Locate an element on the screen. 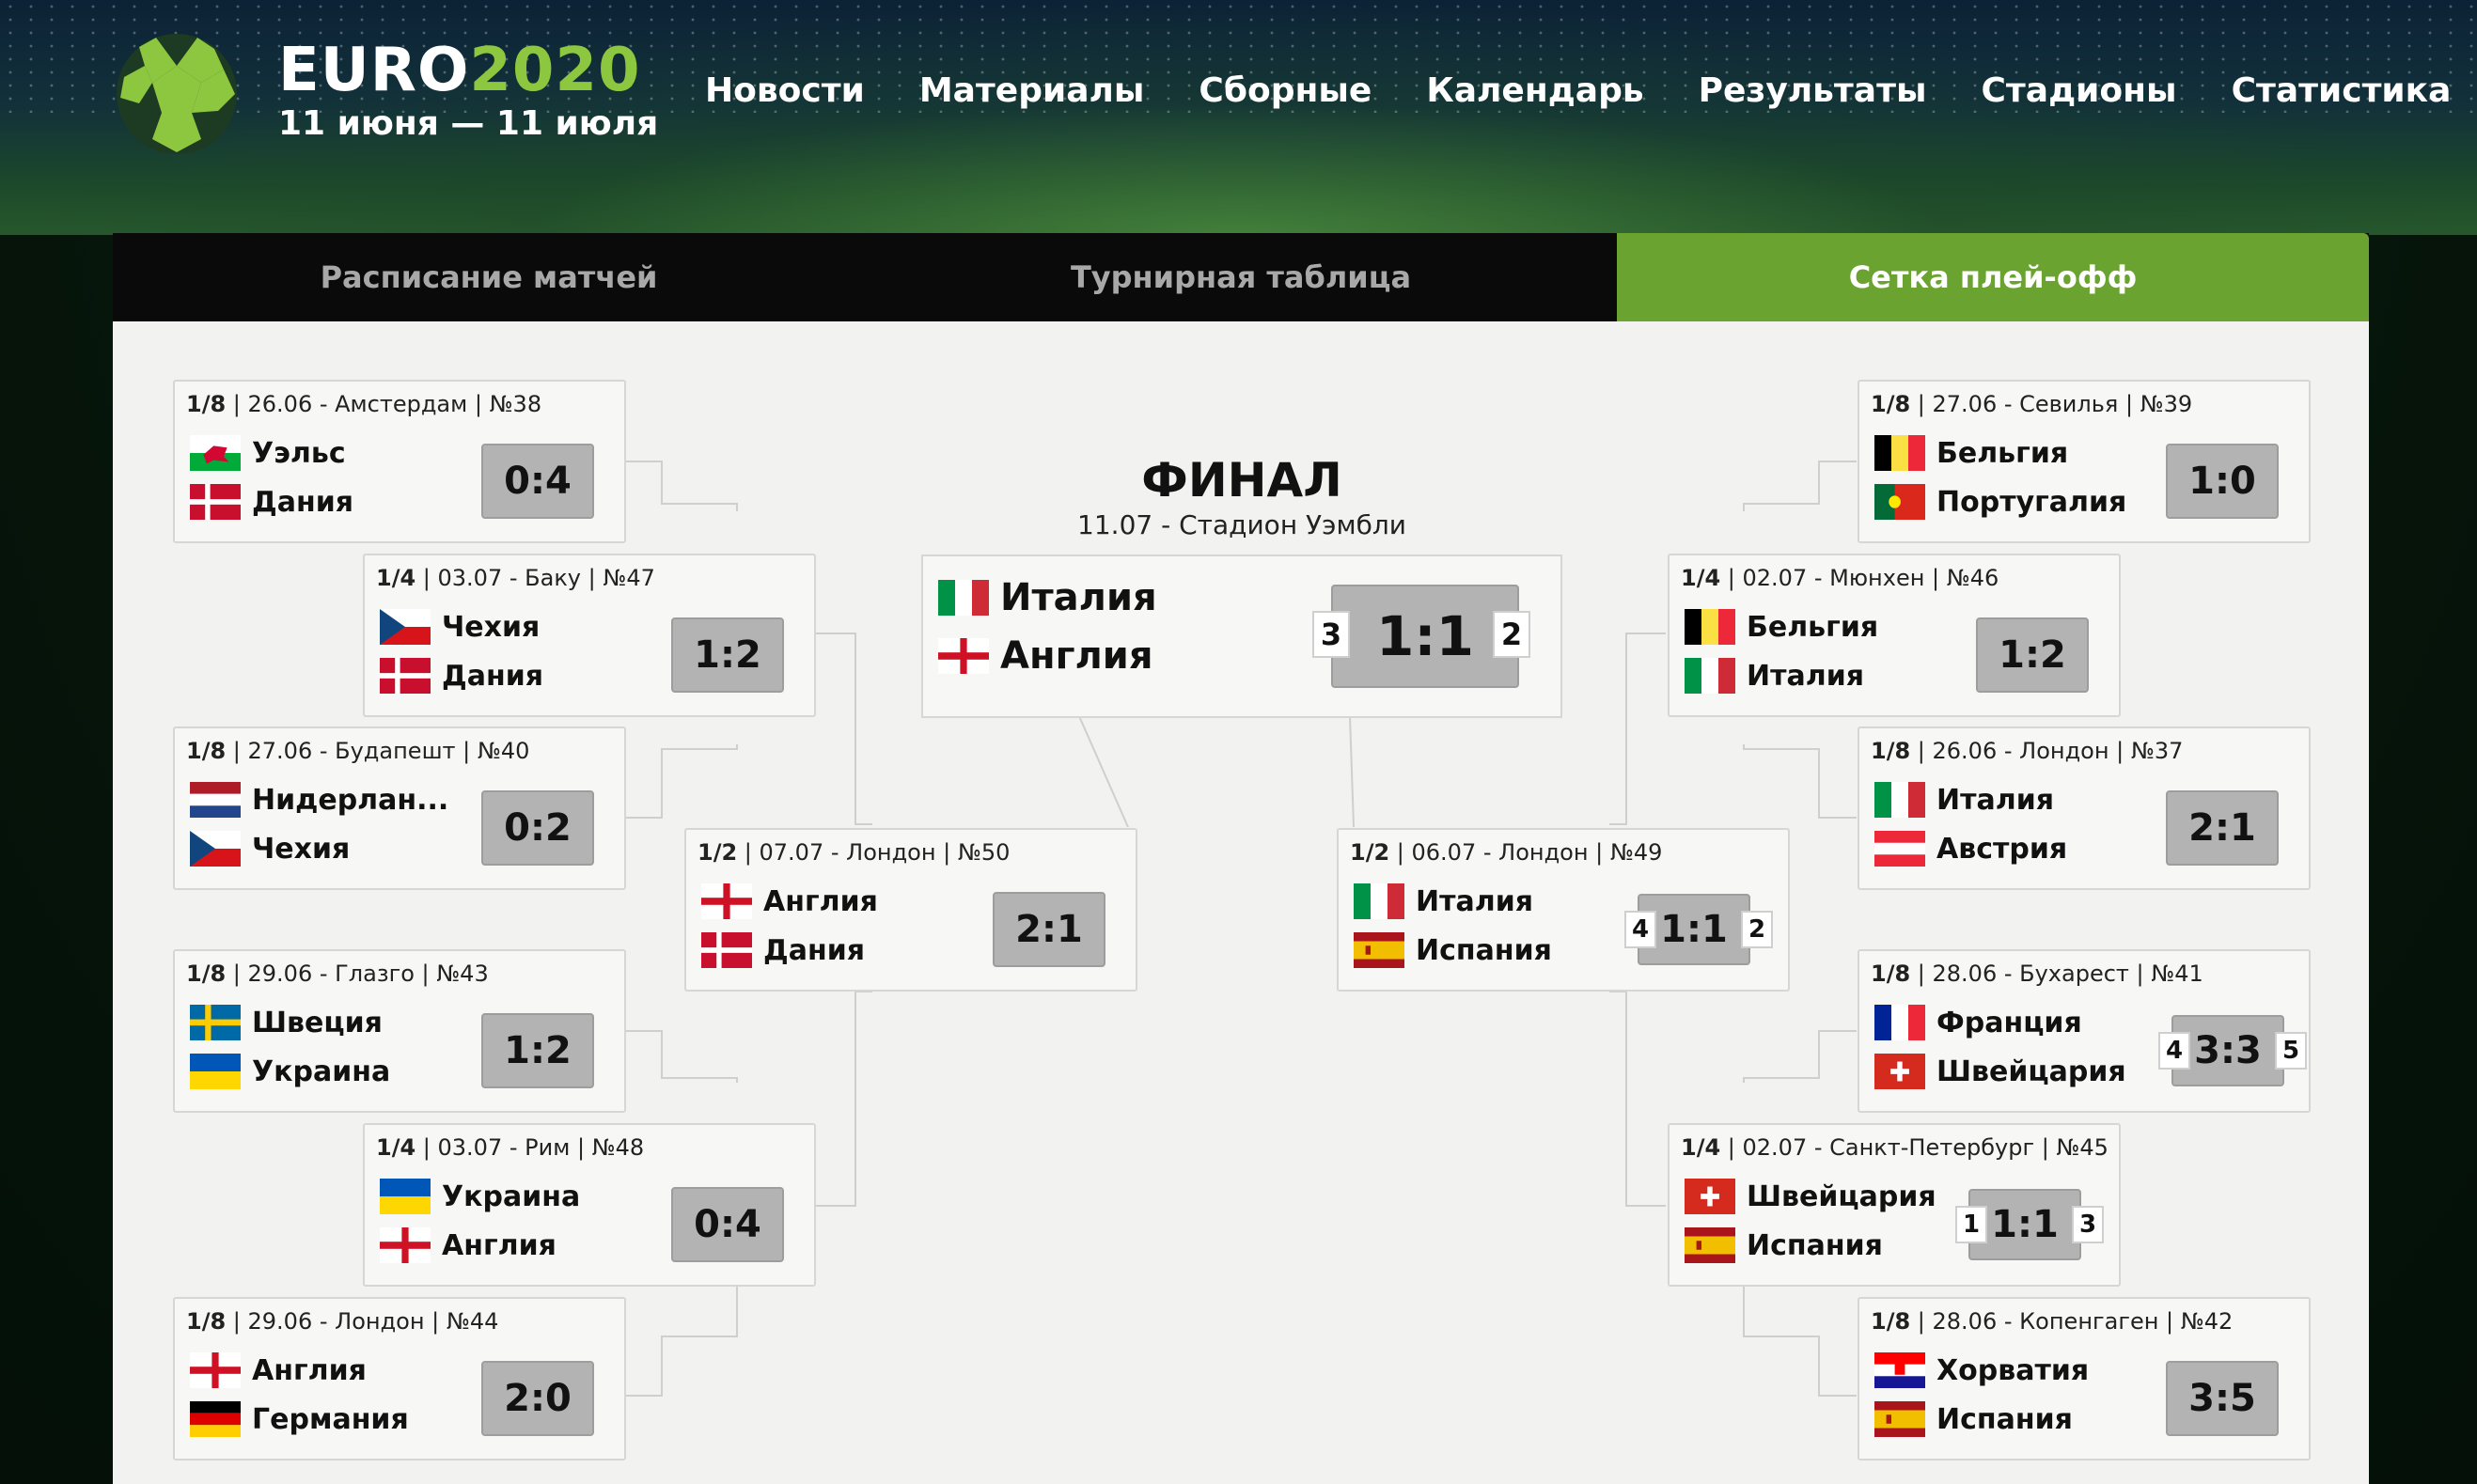 The image size is (2477, 1484). match-info: | 06.07 - Лондон | №49 is located at coordinates (1526, 852).